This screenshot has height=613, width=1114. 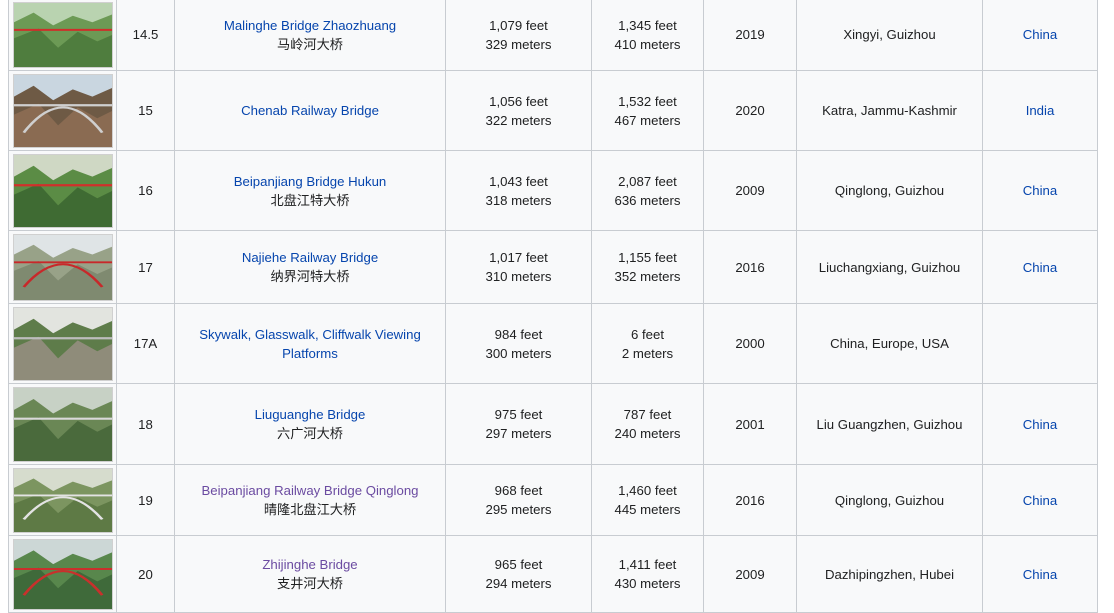 I want to click on name-cell: Malinghe Bridge Zhaozhuang 马岭河大桥, so click(x=310, y=35).